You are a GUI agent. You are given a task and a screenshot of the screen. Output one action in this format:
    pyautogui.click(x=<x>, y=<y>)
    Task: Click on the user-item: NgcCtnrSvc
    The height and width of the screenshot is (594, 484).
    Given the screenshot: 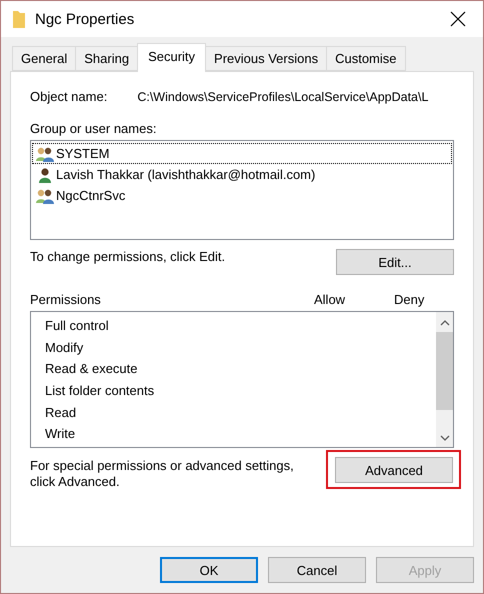 What is the action you would take?
    pyautogui.click(x=242, y=195)
    